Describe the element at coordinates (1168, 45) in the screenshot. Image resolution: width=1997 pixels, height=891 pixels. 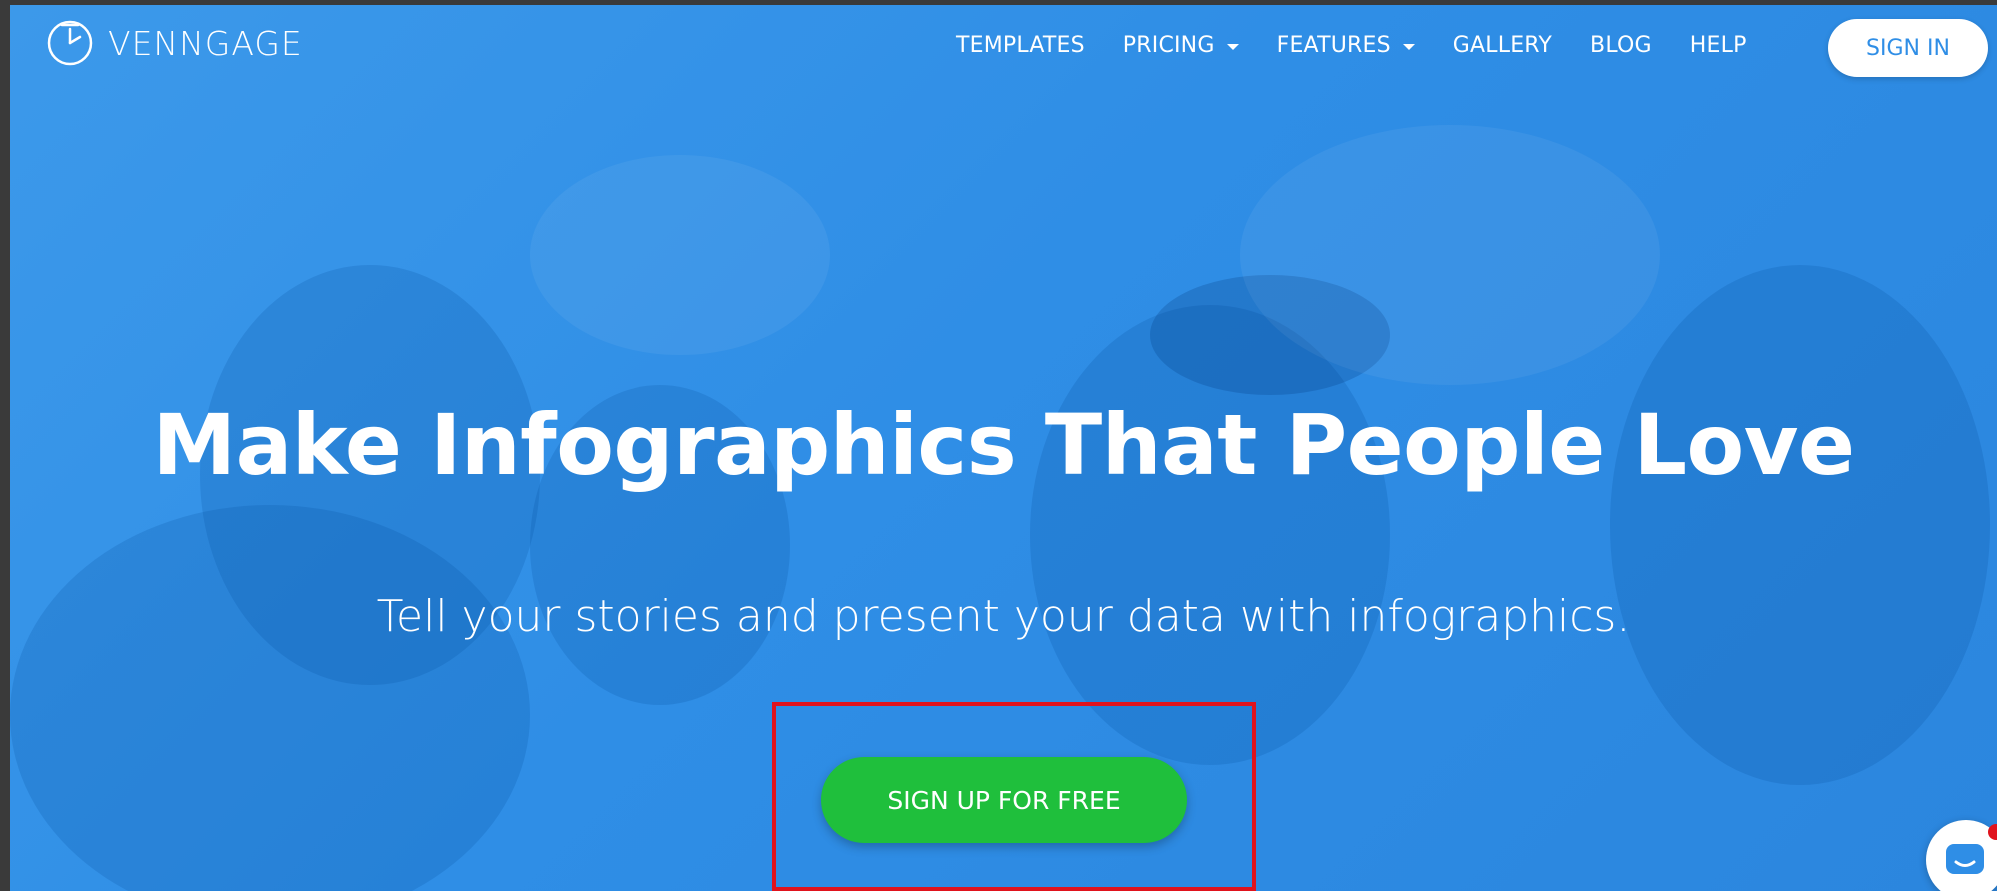
I see `nav-item-label: PRICING` at that location.